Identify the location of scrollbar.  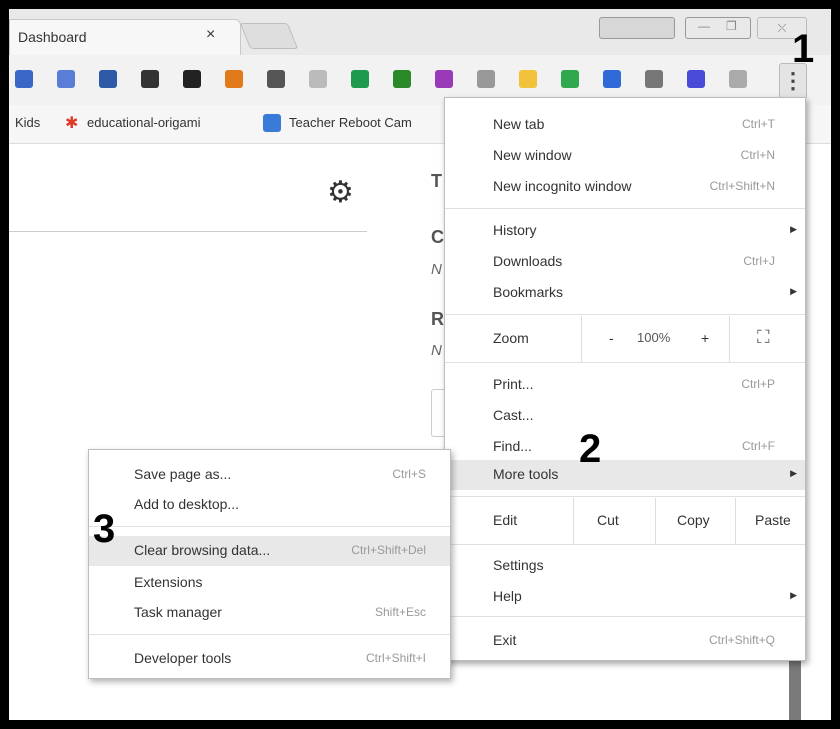
(795, 687).